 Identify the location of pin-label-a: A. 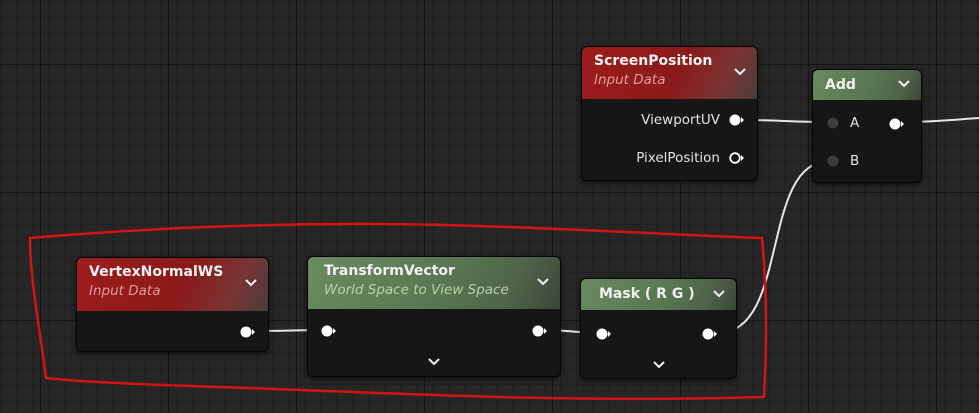
(855, 123).